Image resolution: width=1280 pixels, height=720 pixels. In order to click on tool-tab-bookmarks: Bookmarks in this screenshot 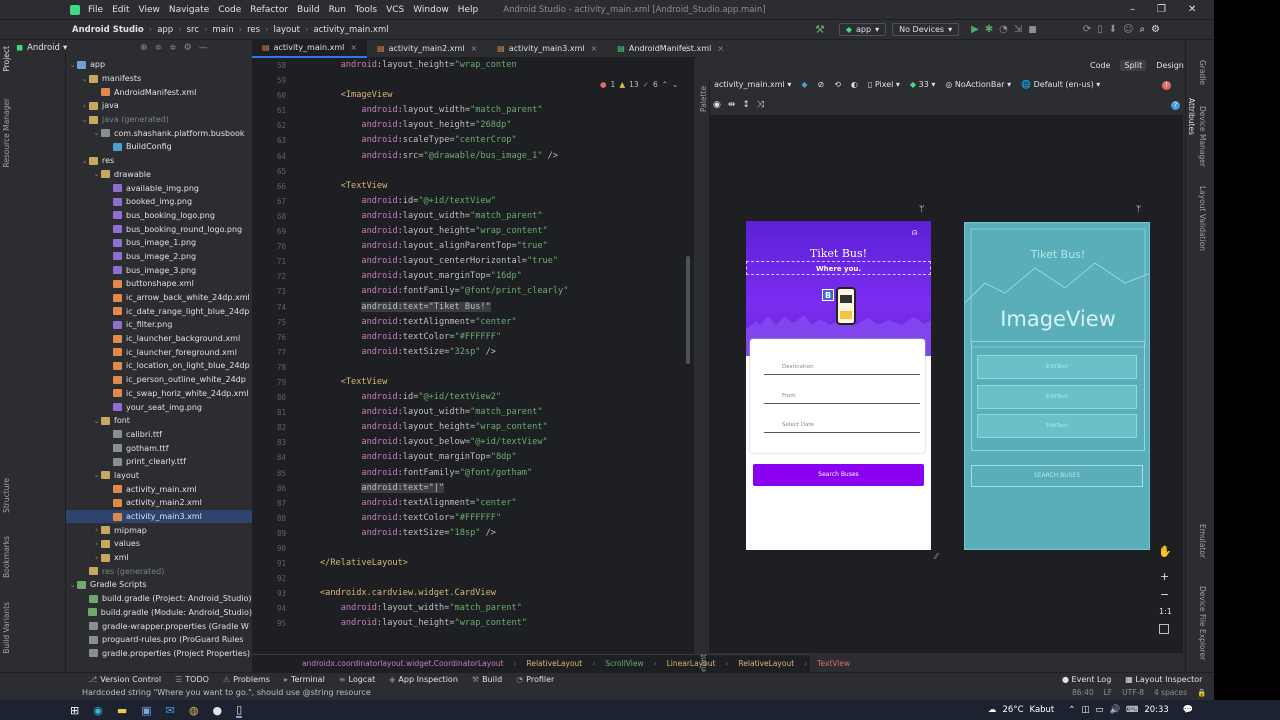, I will do `click(6, 557)`.